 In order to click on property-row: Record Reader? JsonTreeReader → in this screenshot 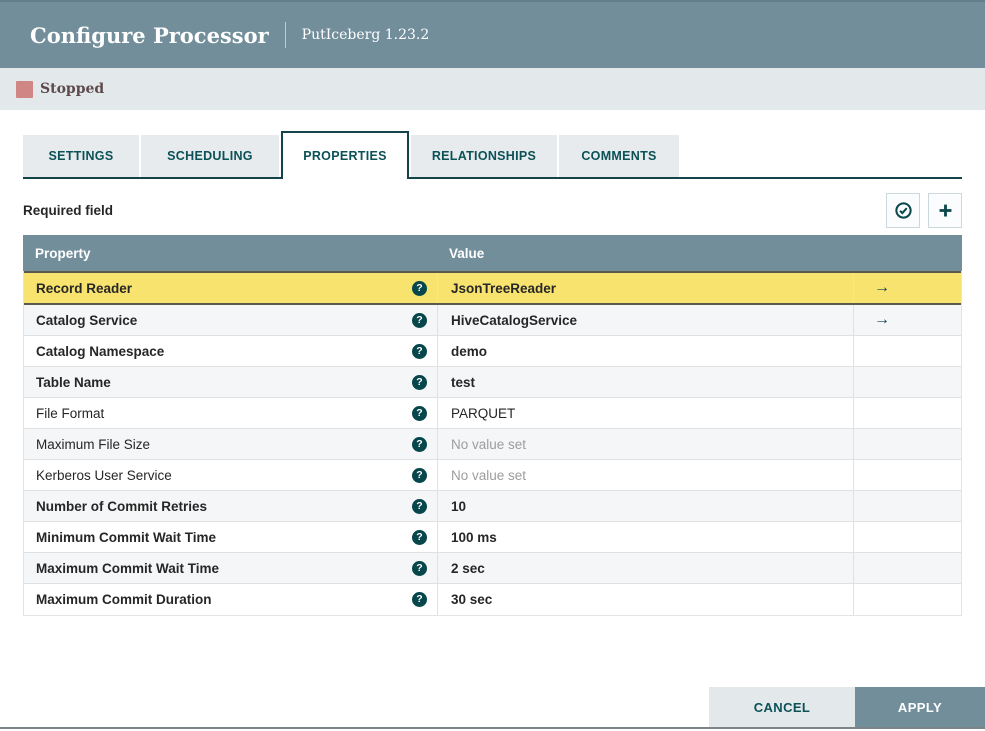, I will do `click(492, 288)`.